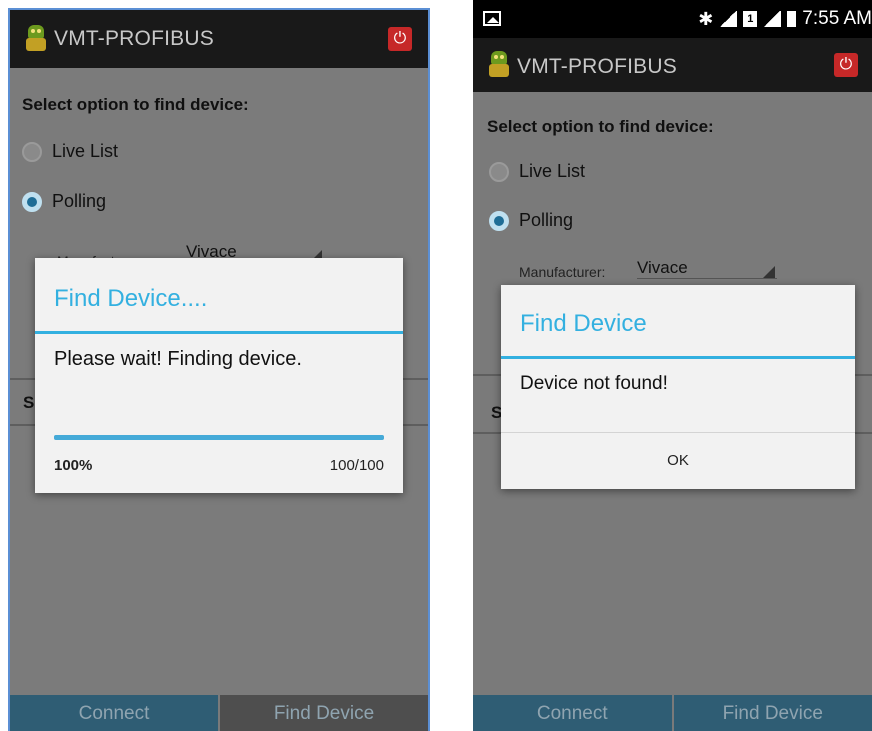  Describe the element at coordinates (492, 18) in the screenshot. I see `picture-notification-icon` at that location.